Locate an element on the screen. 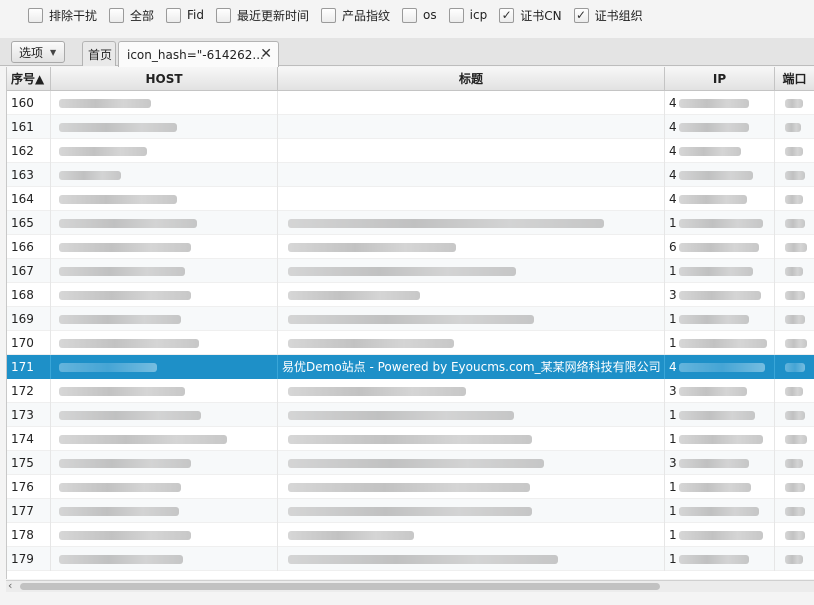 The image size is (814, 605). table-row: 160 4 is located at coordinates (410, 103).